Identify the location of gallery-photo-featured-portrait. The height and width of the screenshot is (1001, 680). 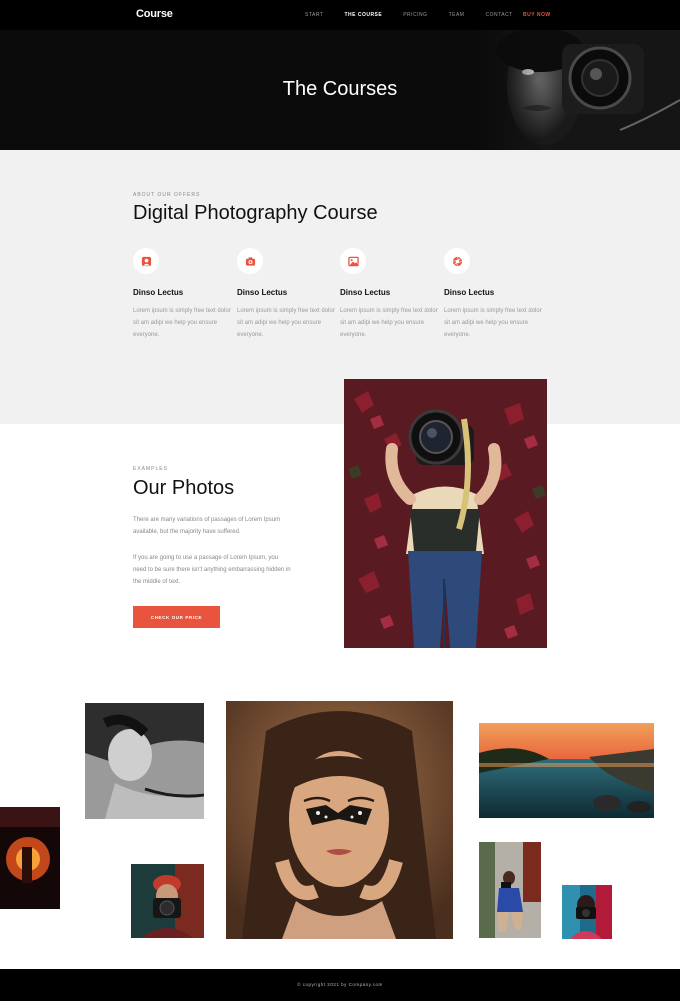
(339, 820).